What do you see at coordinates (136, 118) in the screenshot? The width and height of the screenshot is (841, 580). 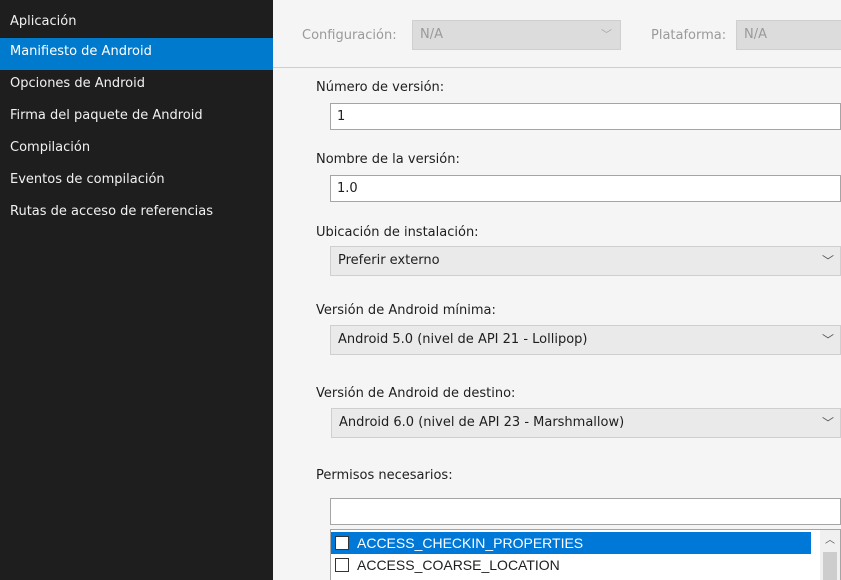 I see `sidebar-item-firma-paquete: Firma del paquete de Android` at bounding box center [136, 118].